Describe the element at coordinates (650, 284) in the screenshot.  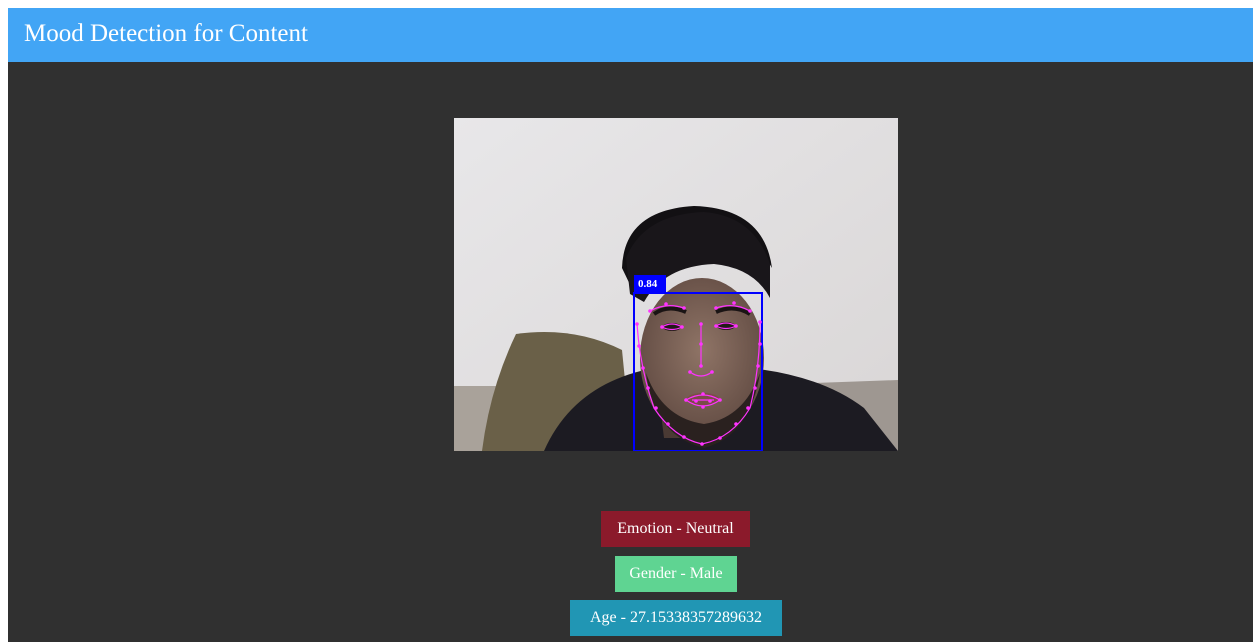
I see `detection-score-label: 0.84` at that location.